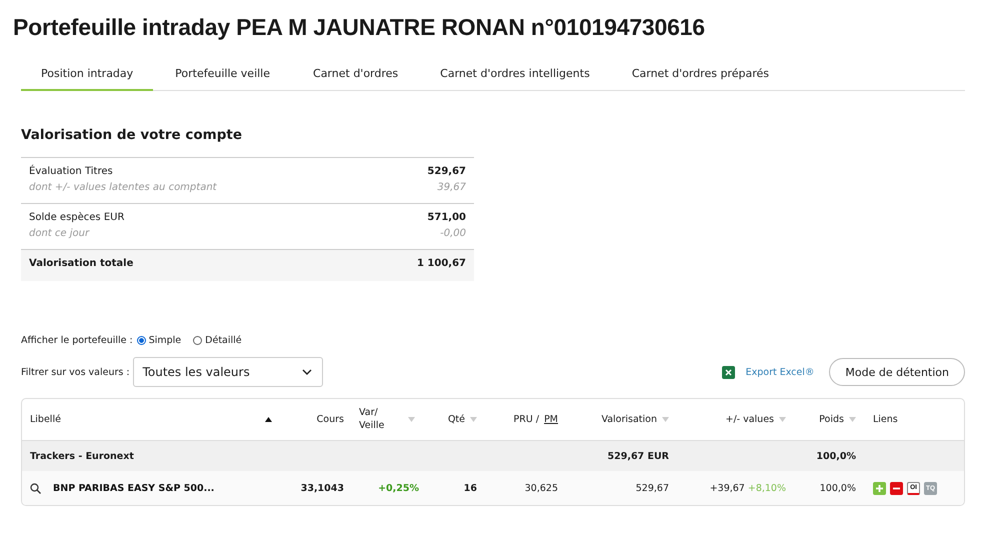  What do you see at coordinates (268, 419) in the screenshot?
I see `sort-ascending-icon` at bounding box center [268, 419].